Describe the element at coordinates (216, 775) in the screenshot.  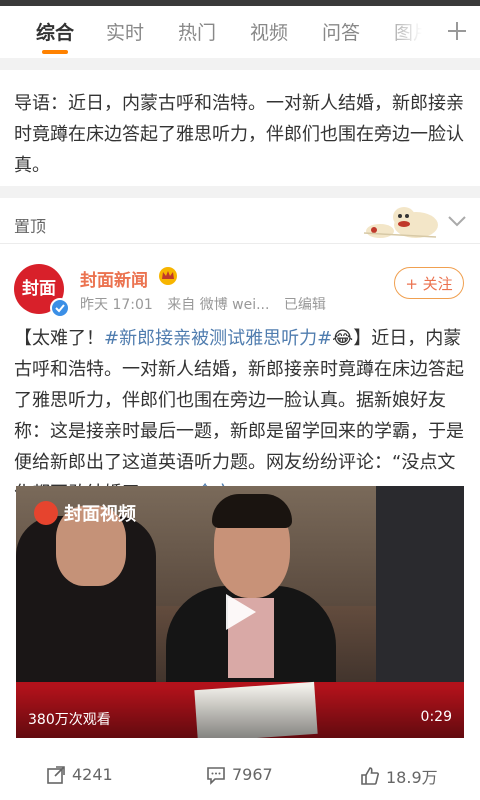
I see `comment-icon` at that location.